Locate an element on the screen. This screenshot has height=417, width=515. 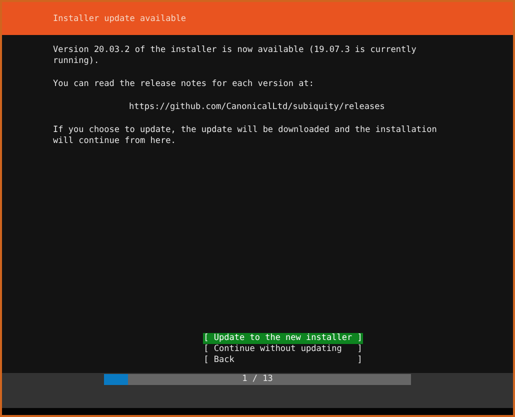
release-notes-url: https://github.com/CanonicalLtd/subiquity/releases is located at coordinates (257, 107).